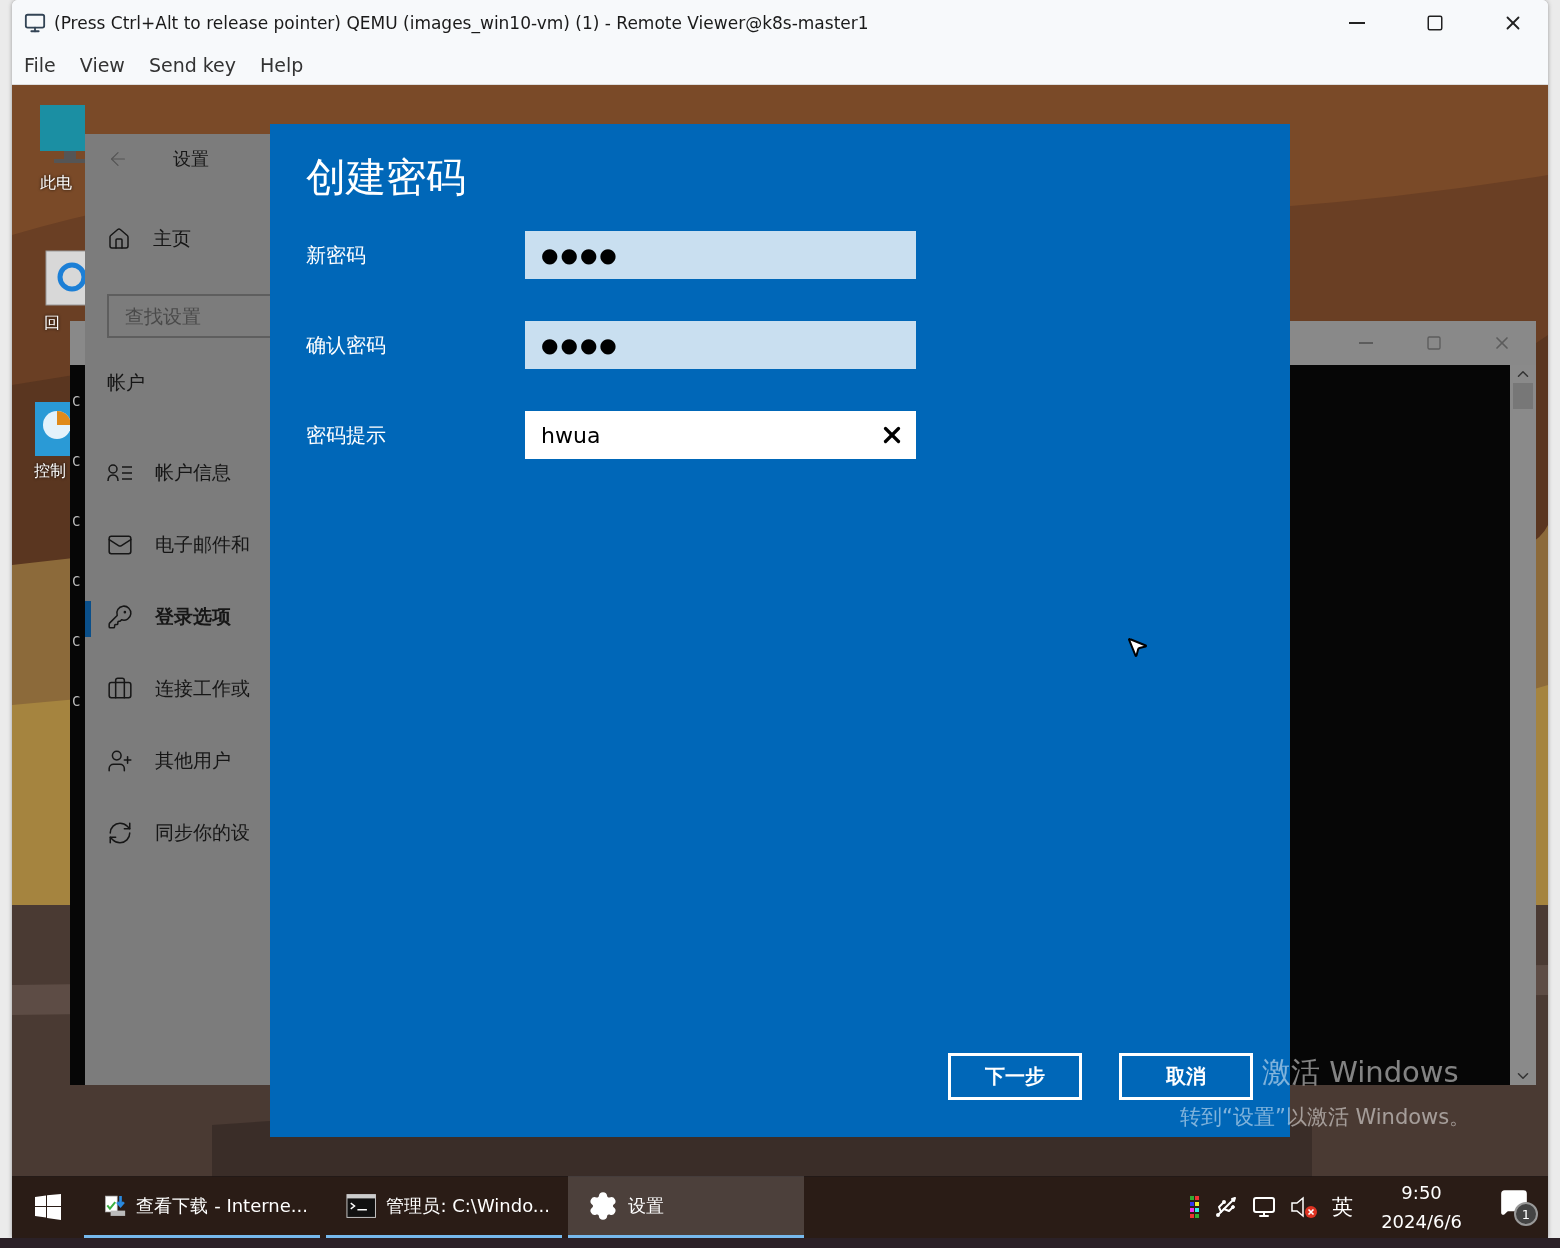 Image resolution: width=1560 pixels, height=1248 pixels. I want to click on section-heading: 帐户, so click(126, 382).